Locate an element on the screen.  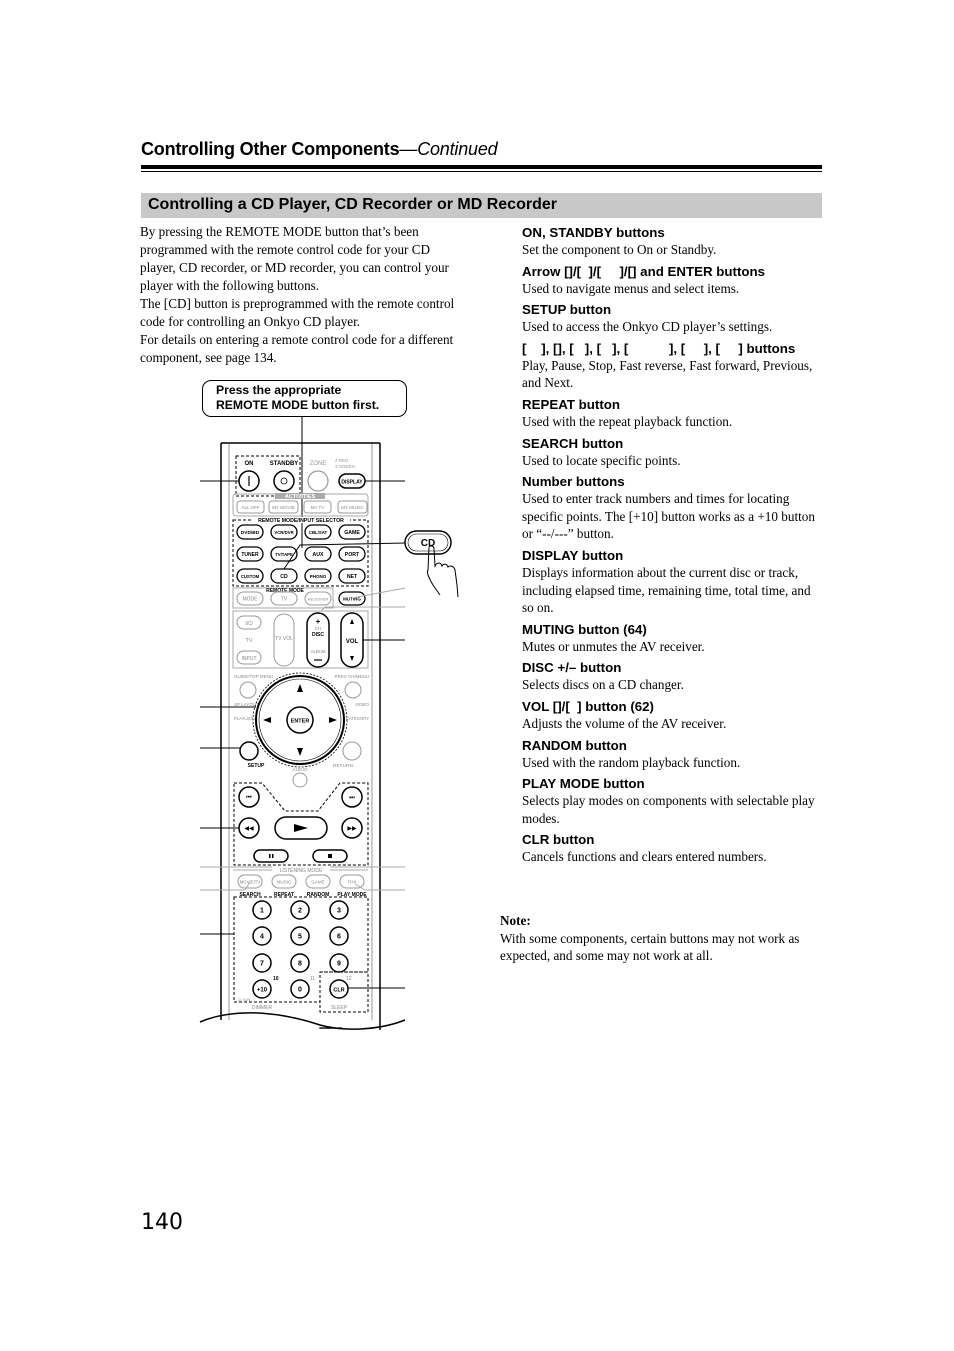
music-button: MUSIC is located at coordinates (284, 881).